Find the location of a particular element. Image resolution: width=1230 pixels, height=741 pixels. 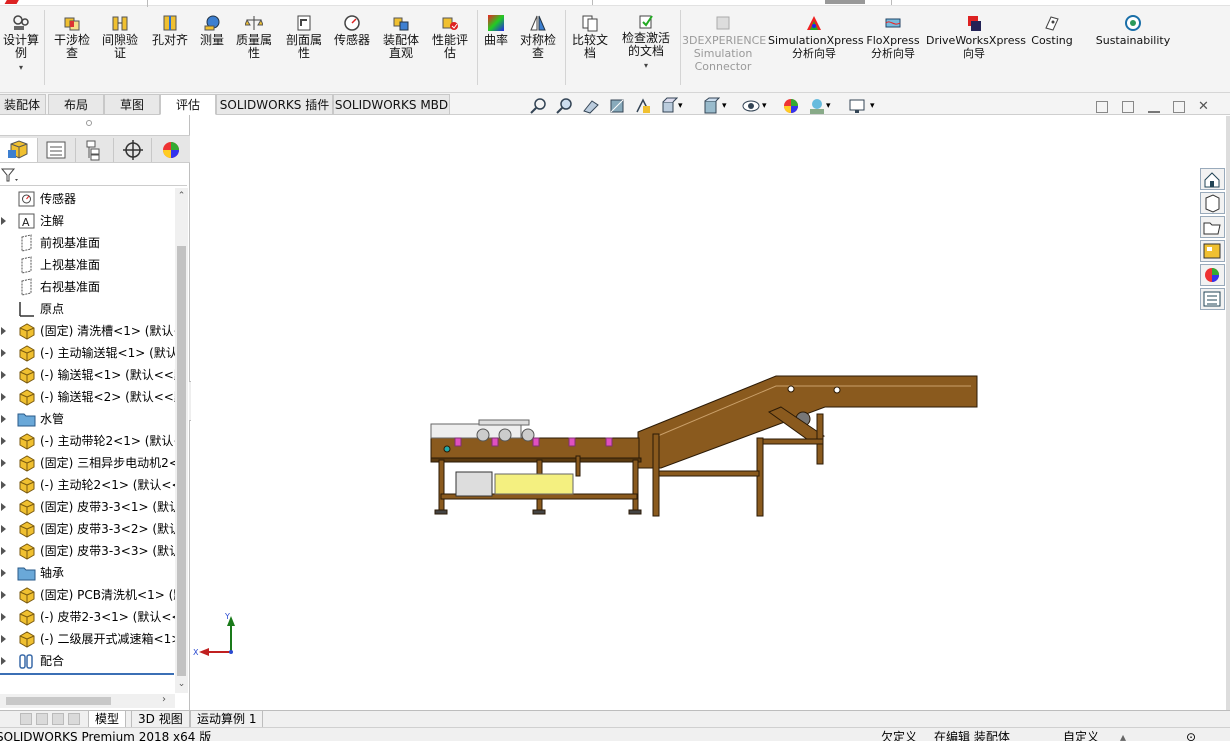

tab-solidworks-addins: SOLIDWORKS 插件 is located at coordinates (274, 104).